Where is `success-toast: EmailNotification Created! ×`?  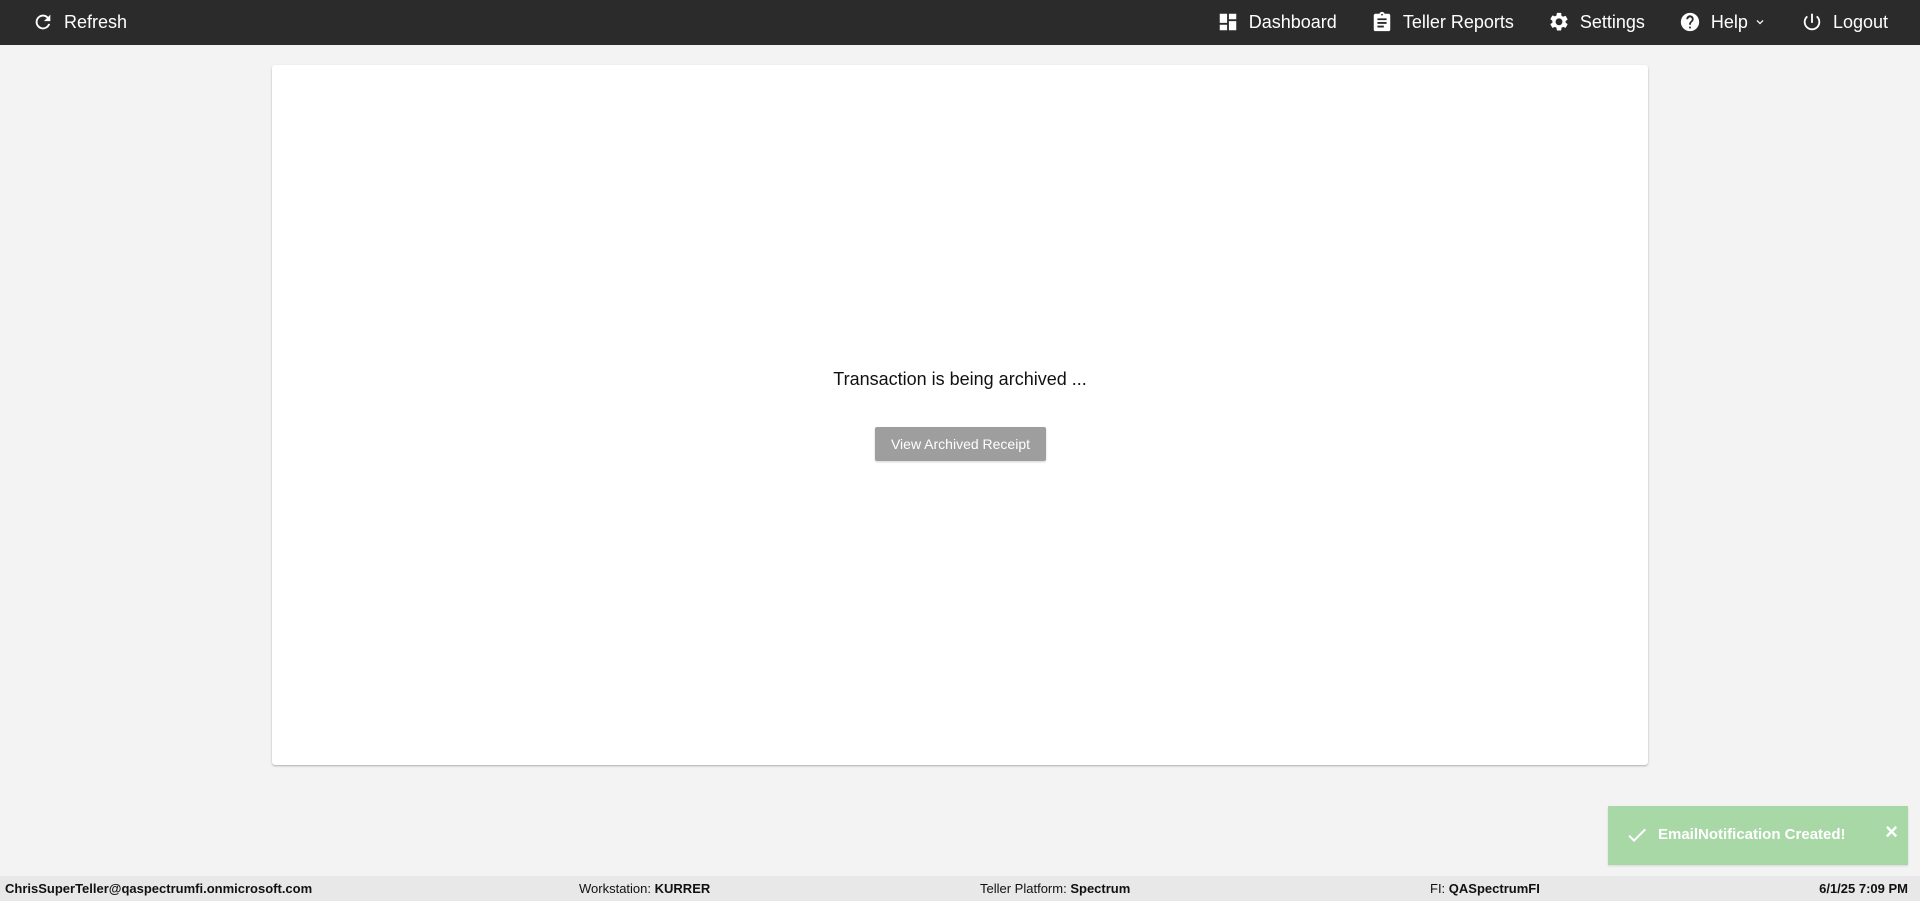 success-toast: EmailNotification Created! × is located at coordinates (1758, 835).